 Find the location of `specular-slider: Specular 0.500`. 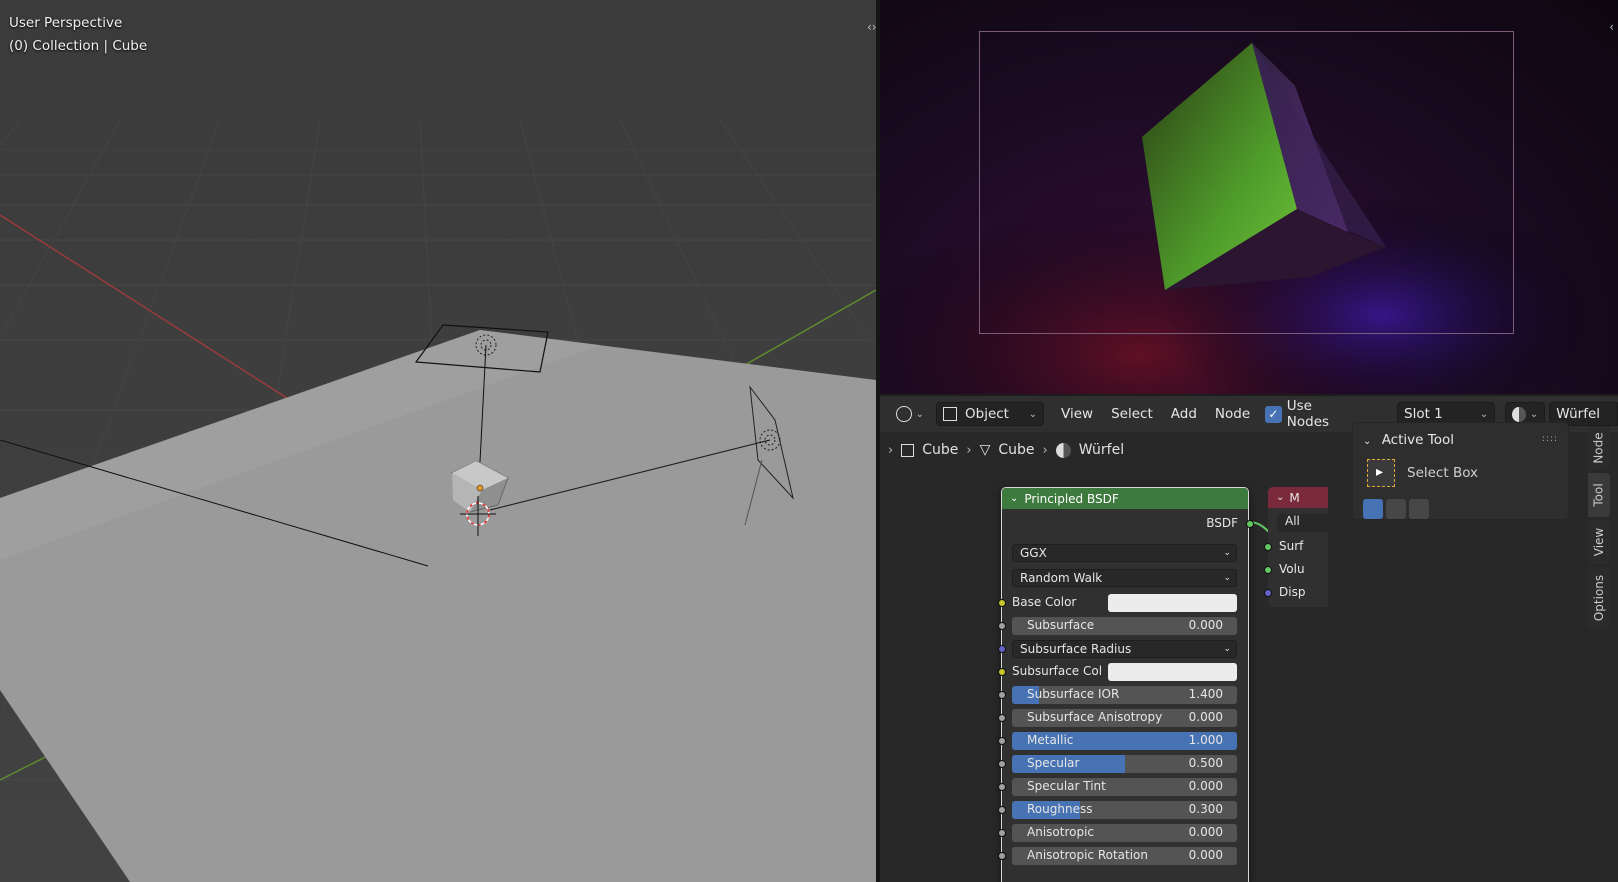

specular-slider: Specular 0.500 is located at coordinates (1124, 764).